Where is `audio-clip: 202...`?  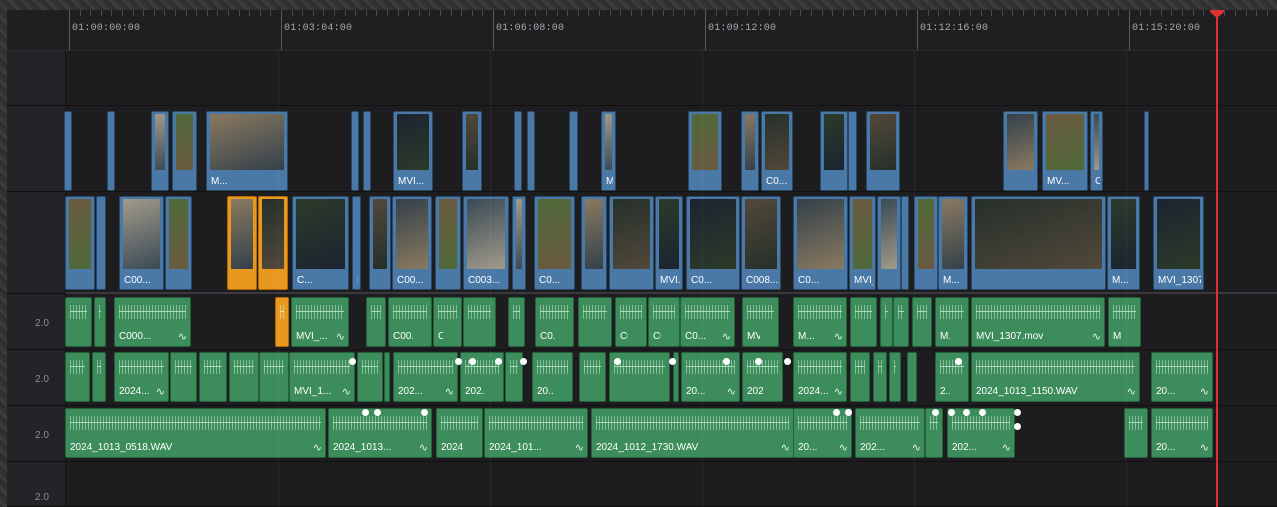 audio-clip: 202... is located at coordinates (762, 377).